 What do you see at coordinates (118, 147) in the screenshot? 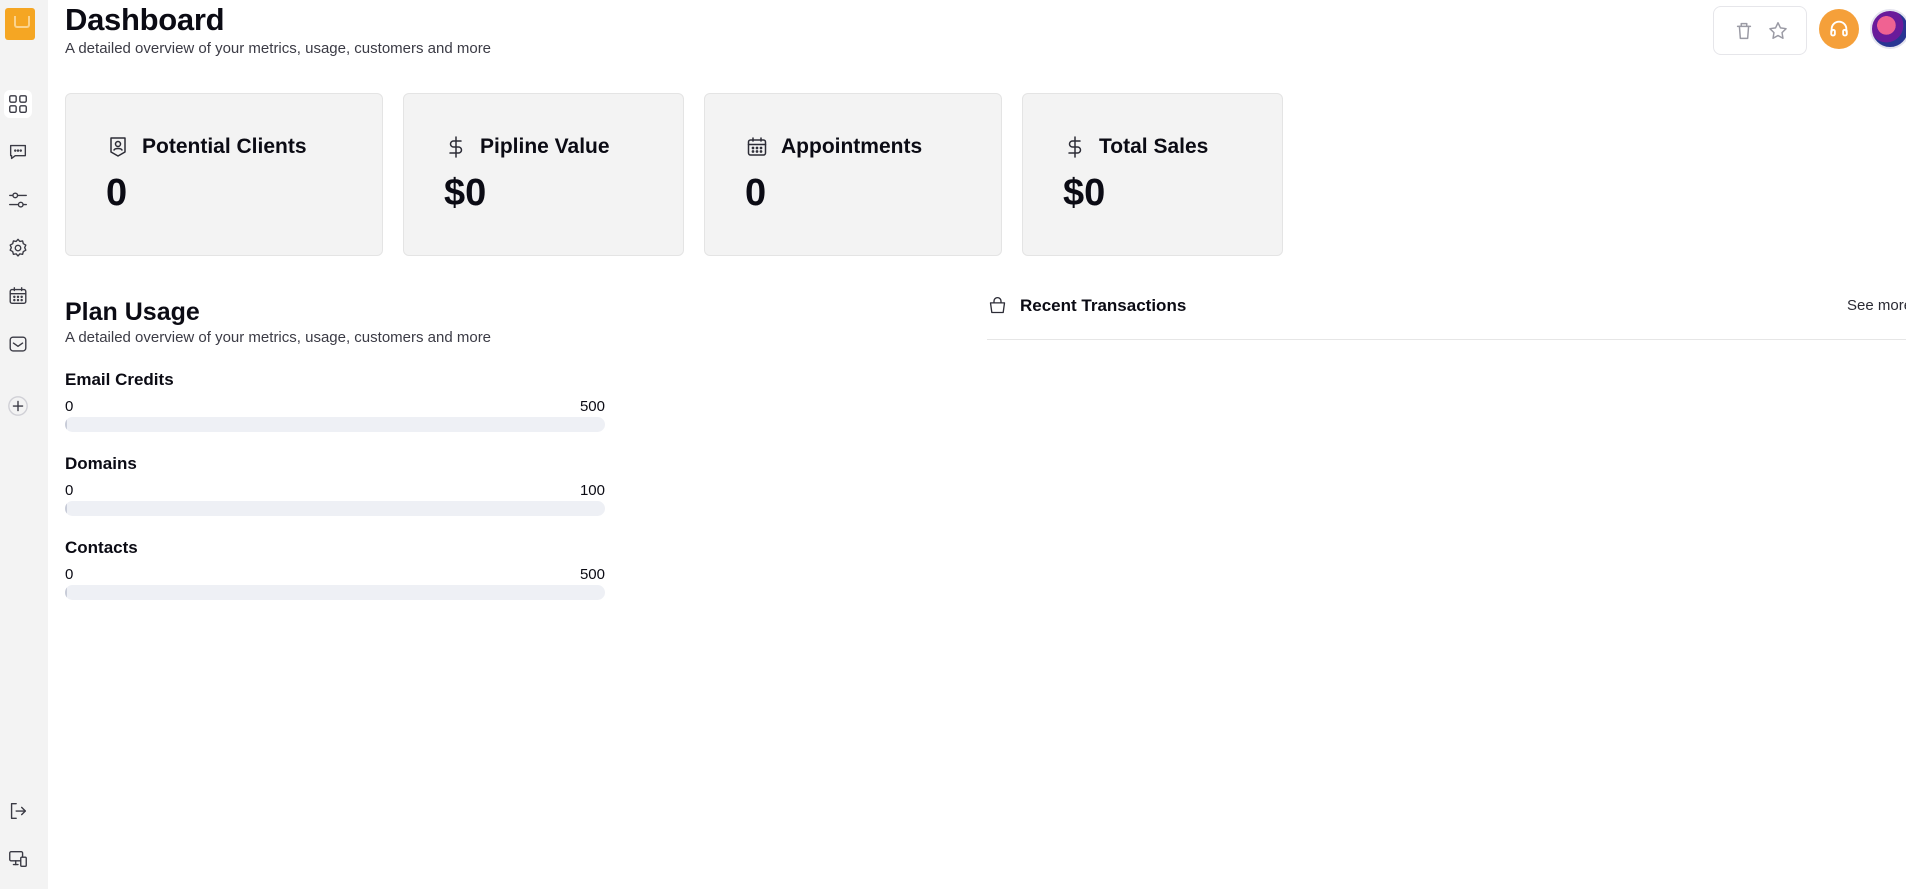
I see `client-icon` at bounding box center [118, 147].